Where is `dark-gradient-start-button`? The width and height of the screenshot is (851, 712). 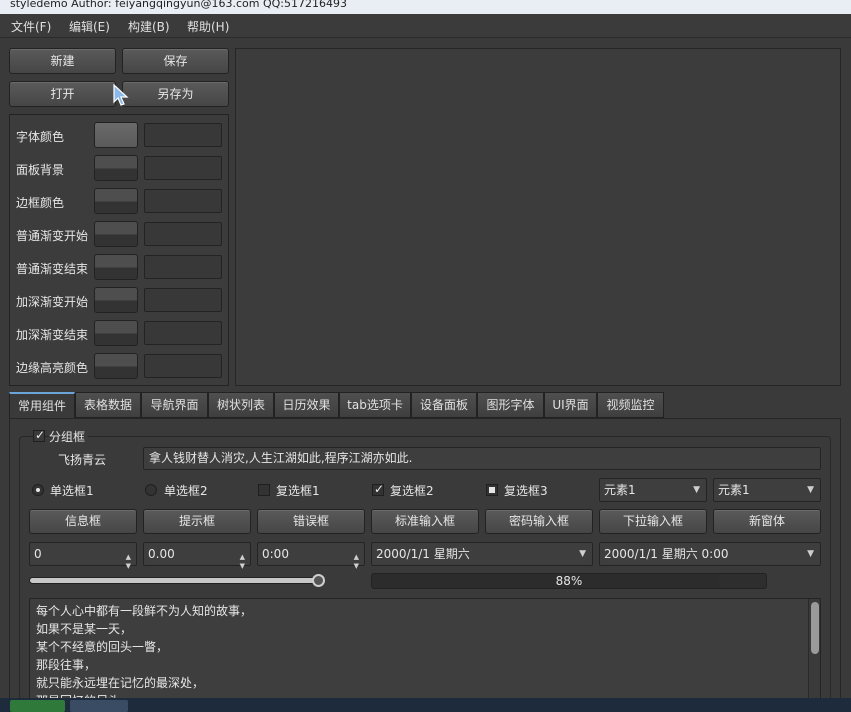 dark-gradient-start-button is located at coordinates (116, 300).